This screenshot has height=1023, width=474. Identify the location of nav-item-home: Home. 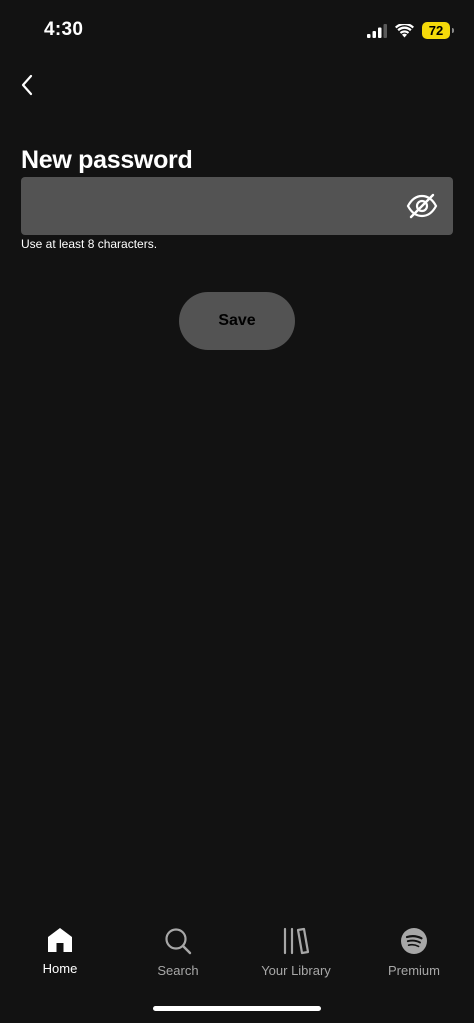
(60, 951).